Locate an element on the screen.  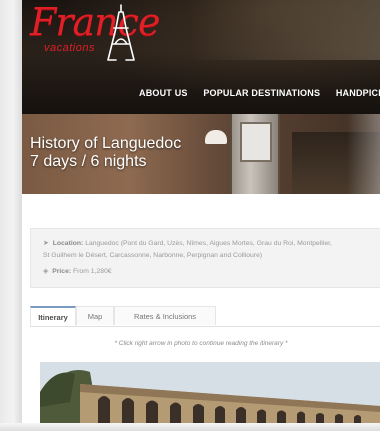
nav-item-handpicked: HANDPICKE is located at coordinates (358, 93).